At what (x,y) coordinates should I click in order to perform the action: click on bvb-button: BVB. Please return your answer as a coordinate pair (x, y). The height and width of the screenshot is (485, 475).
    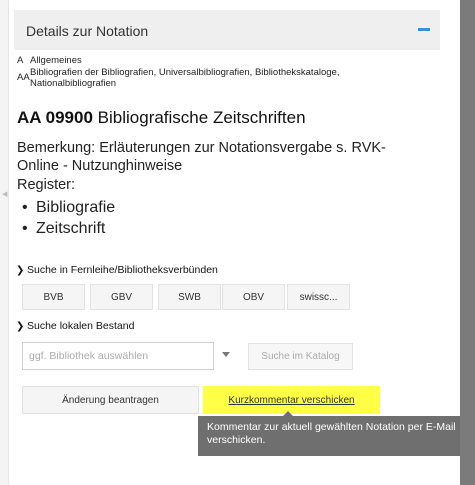
    Looking at the image, I should click on (53, 297).